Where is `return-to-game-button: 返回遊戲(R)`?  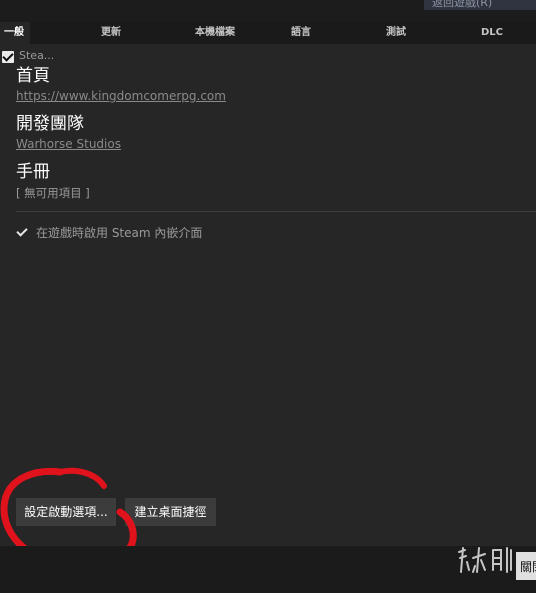 return-to-game-button: 返回遊戲(R) is located at coordinates (480, 5).